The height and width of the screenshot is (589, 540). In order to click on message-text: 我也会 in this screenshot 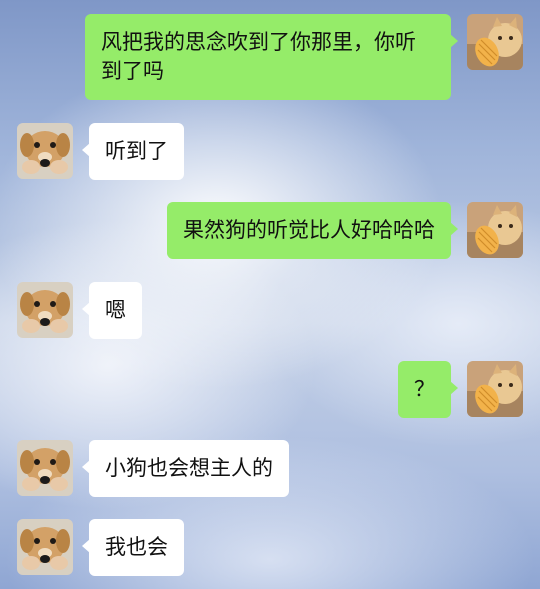, I will do `click(136, 547)`.